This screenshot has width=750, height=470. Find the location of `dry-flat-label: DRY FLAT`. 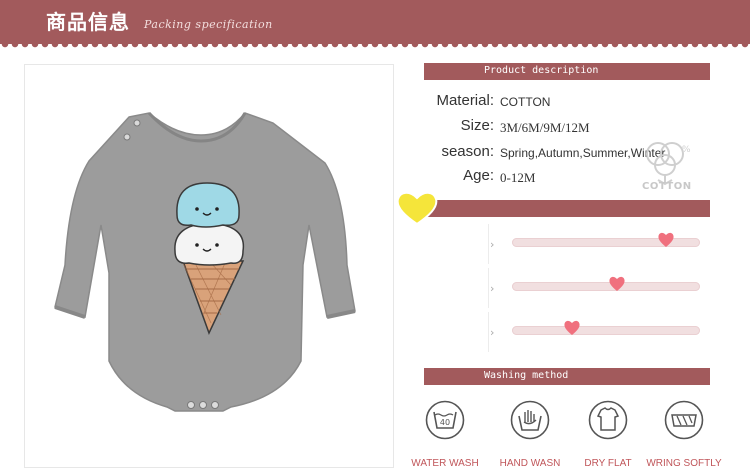

dry-flat-label: DRY FLAT is located at coordinates (608, 463).